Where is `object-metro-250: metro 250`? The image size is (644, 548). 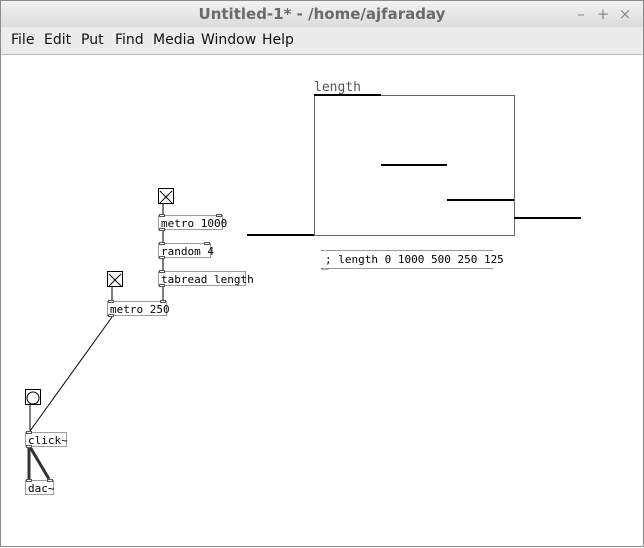 object-metro-250: metro 250 is located at coordinates (138, 308).